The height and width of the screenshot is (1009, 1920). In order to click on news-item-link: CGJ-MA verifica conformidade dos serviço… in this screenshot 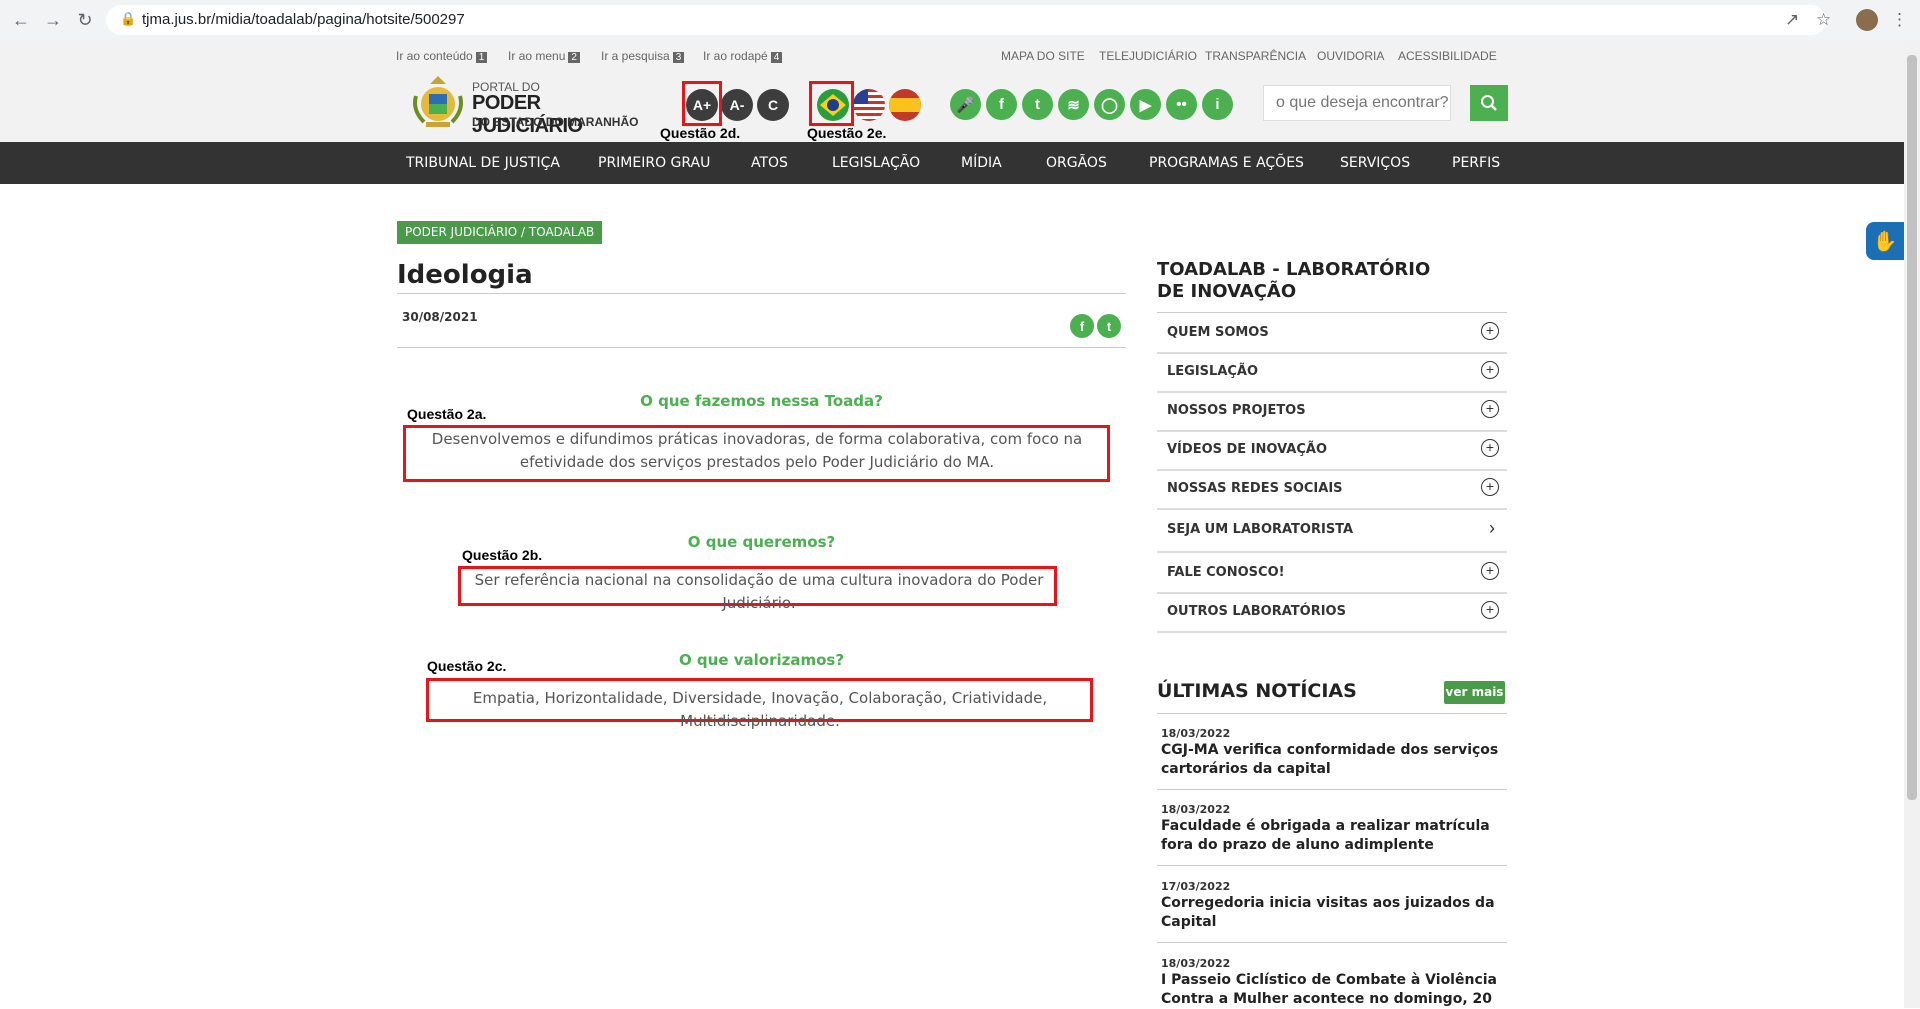, I will do `click(1331, 760)`.